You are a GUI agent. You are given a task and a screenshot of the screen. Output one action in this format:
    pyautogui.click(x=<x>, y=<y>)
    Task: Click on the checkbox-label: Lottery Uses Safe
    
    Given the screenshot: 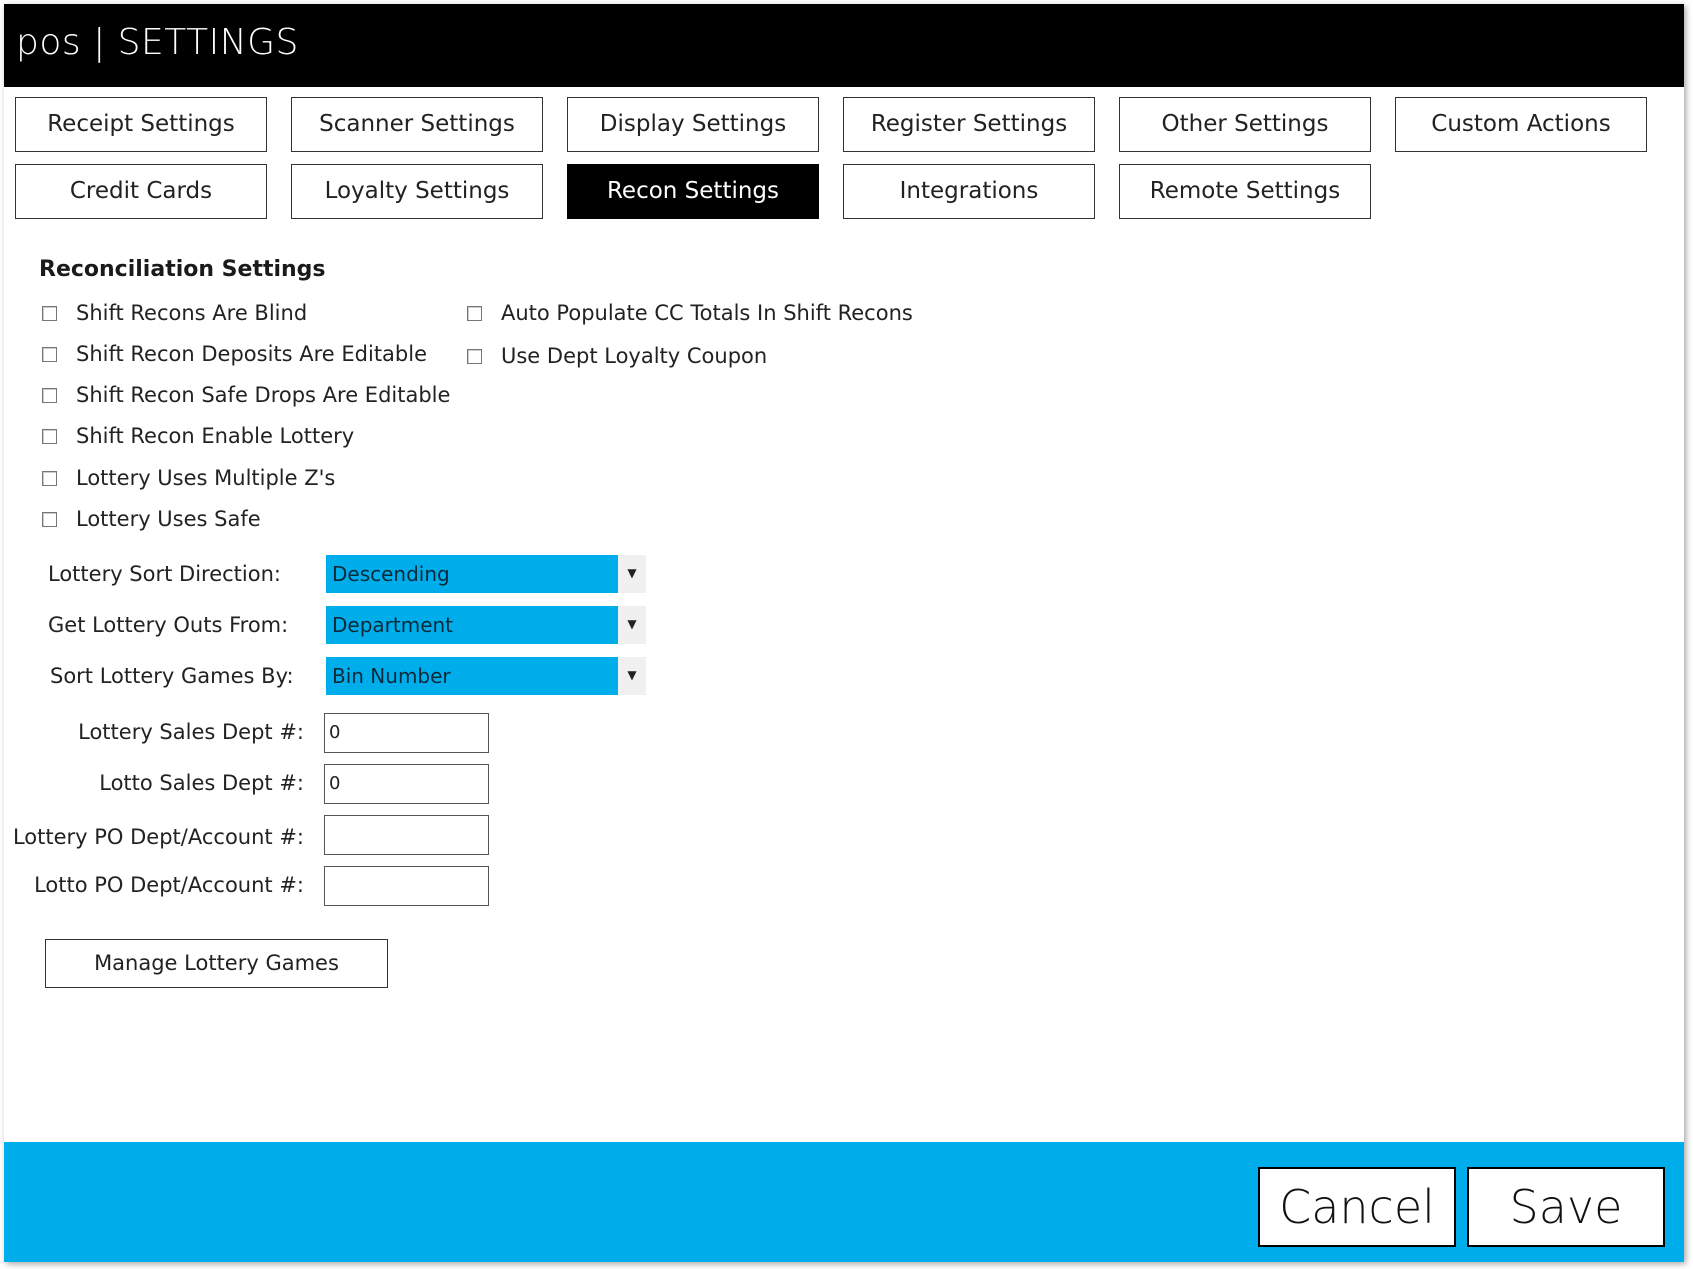 What is the action you would take?
    pyautogui.click(x=168, y=519)
    